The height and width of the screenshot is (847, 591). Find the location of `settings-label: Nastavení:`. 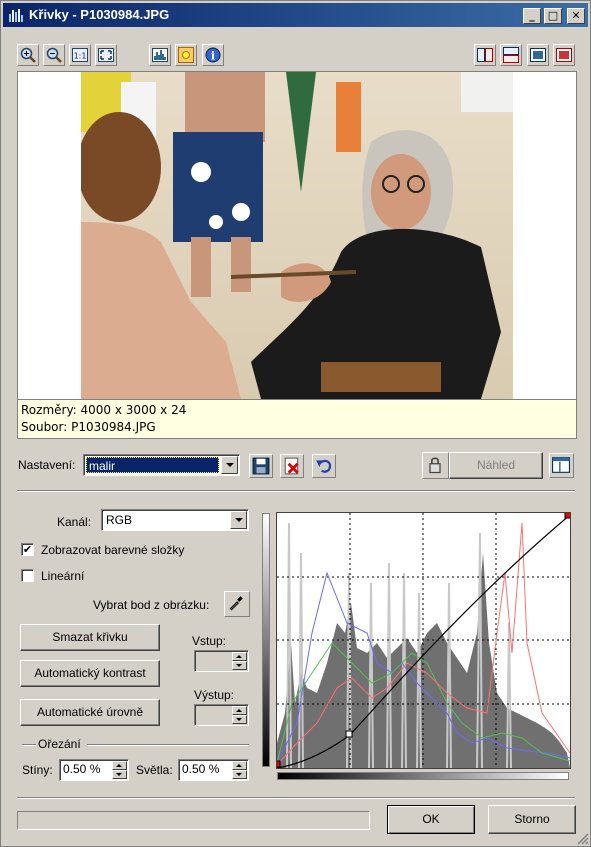

settings-label: Nastavení: is located at coordinates (47, 465).